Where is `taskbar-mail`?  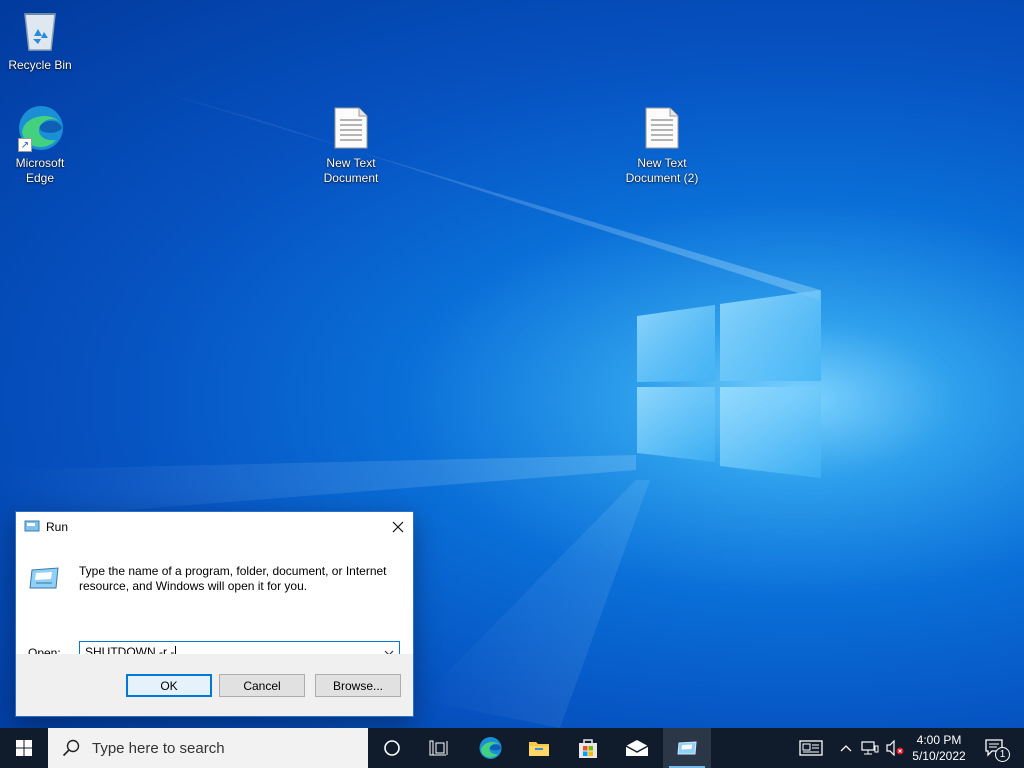
taskbar-mail is located at coordinates (637, 748).